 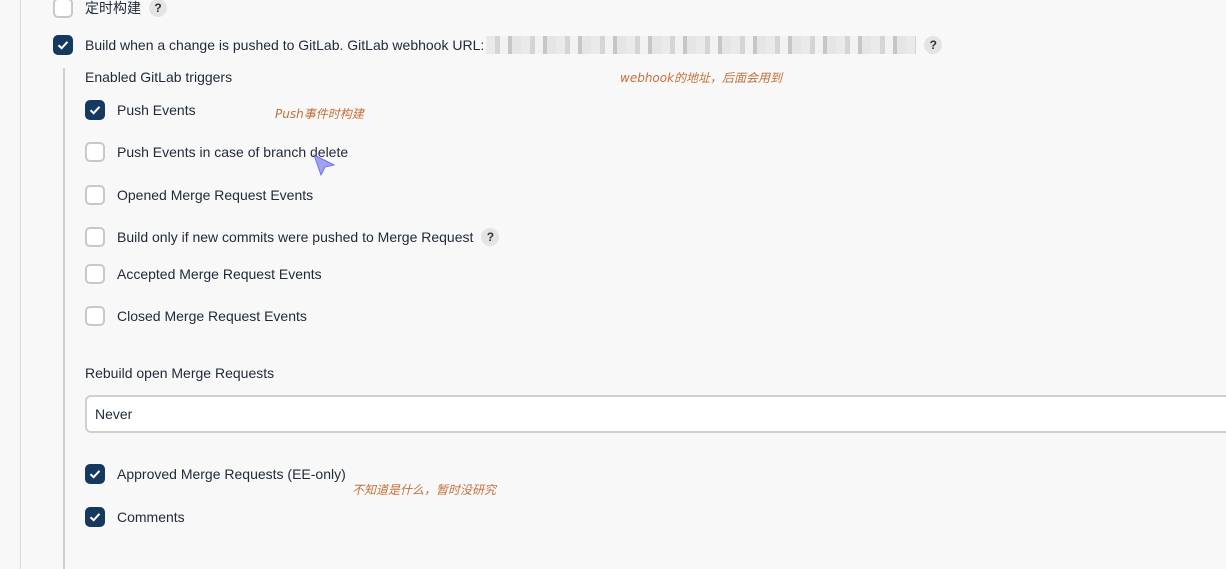 What do you see at coordinates (63, 9) in the screenshot?
I see `timed-build-checkbox` at bounding box center [63, 9].